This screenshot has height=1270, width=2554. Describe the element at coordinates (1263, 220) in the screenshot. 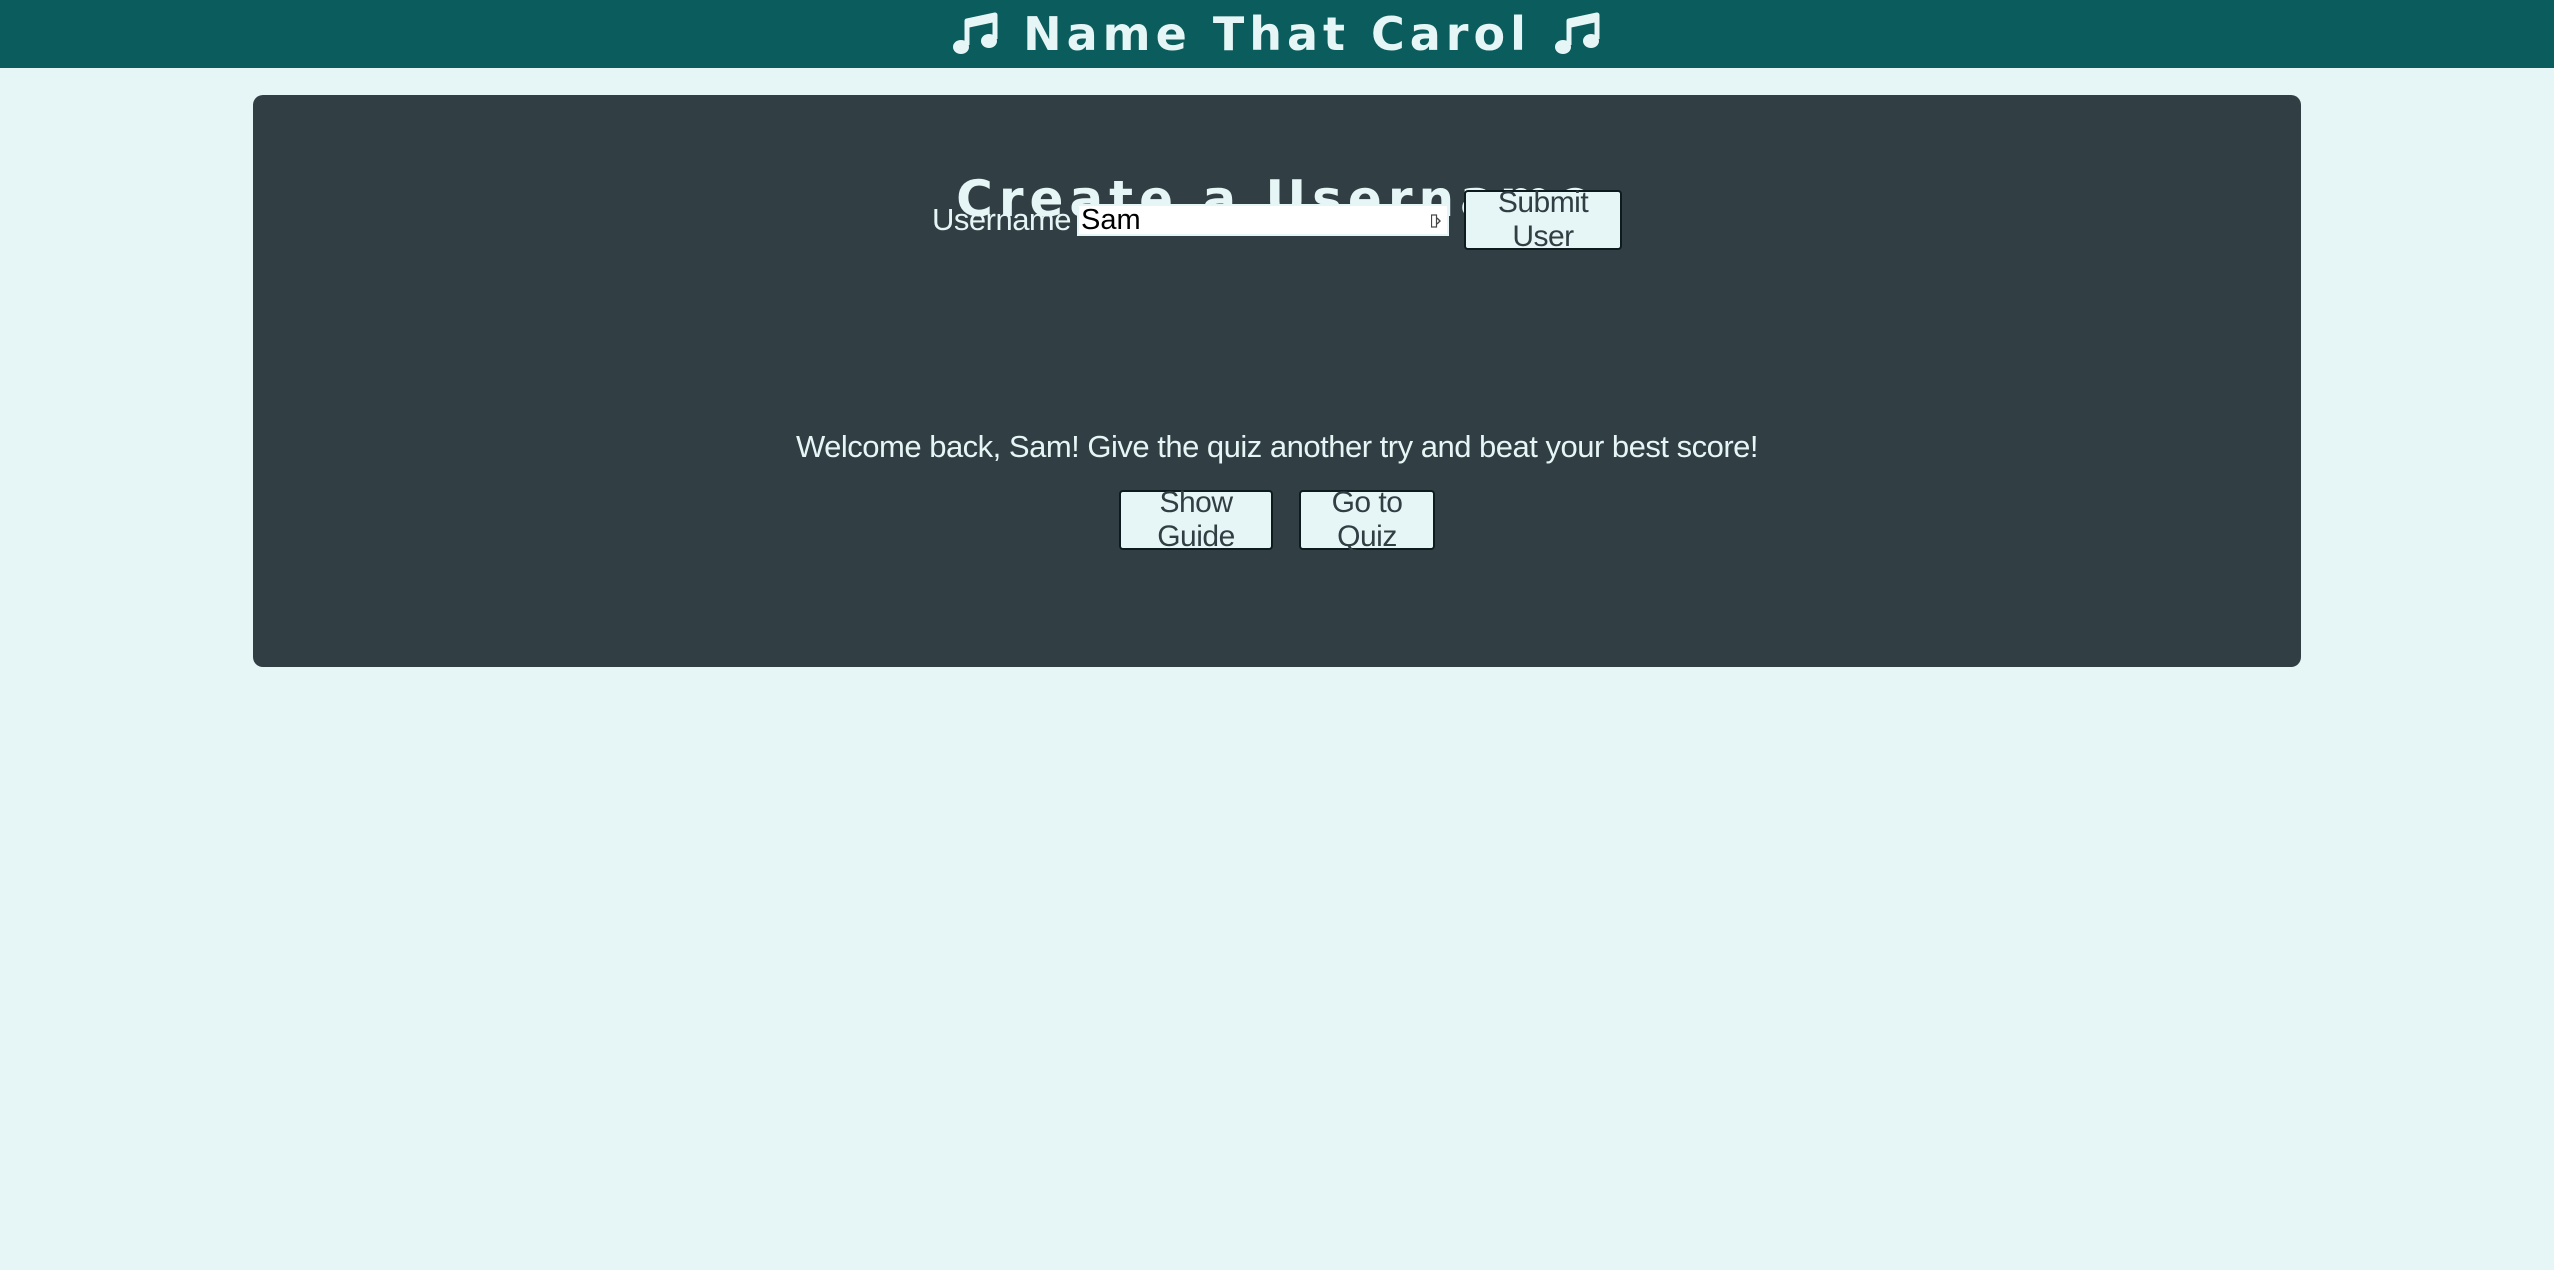

I see `username-input: Sam` at that location.